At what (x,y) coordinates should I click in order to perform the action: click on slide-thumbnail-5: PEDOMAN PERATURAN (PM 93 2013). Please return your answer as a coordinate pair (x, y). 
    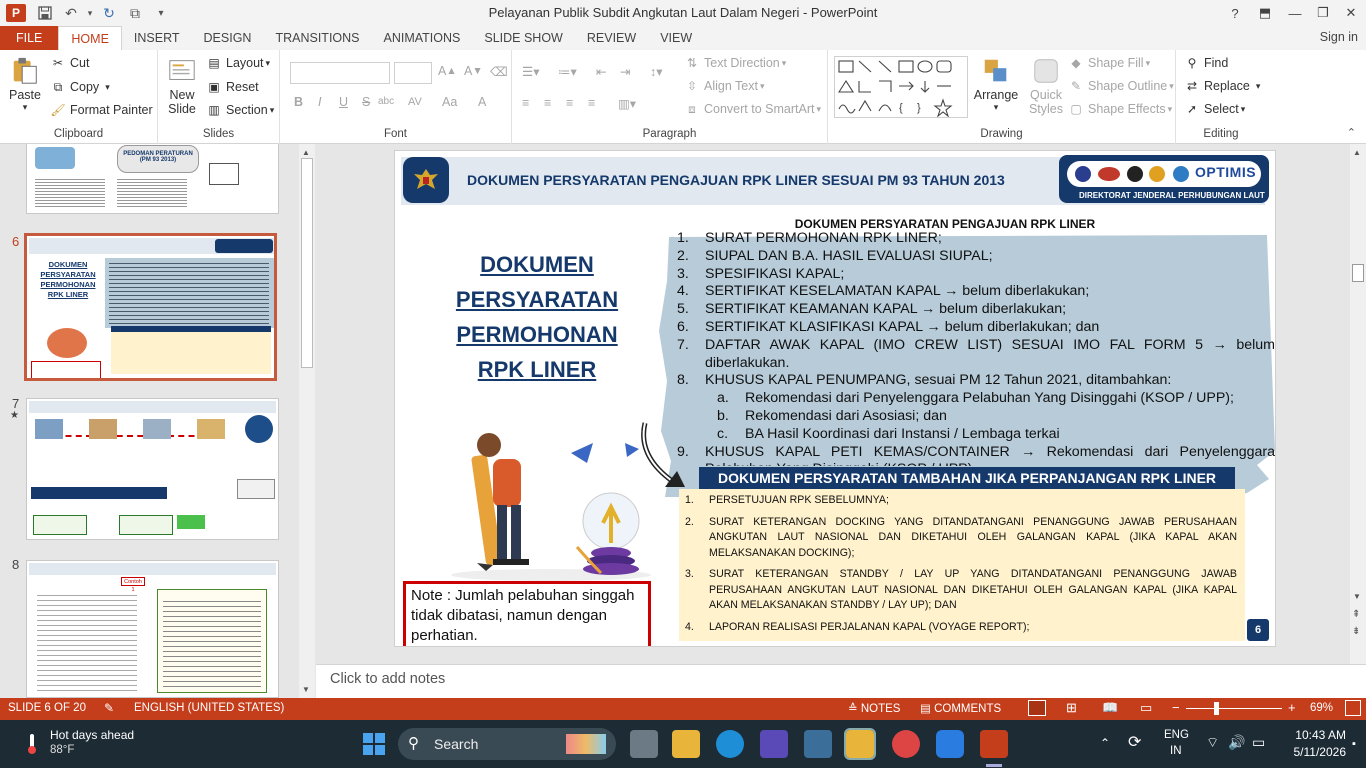
    Looking at the image, I should click on (152, 179).